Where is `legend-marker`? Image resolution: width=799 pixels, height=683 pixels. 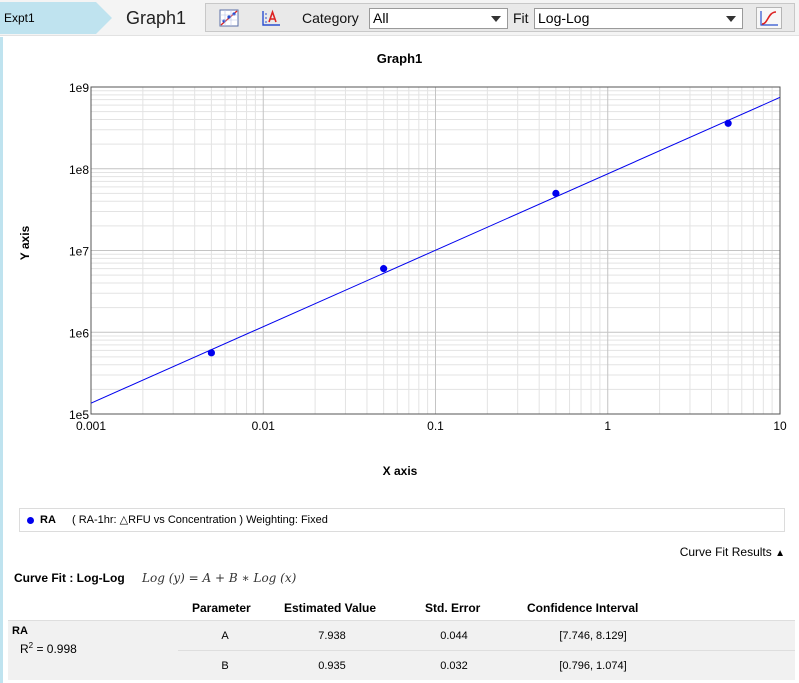
legend-marker is located at coordinates (30, 520).